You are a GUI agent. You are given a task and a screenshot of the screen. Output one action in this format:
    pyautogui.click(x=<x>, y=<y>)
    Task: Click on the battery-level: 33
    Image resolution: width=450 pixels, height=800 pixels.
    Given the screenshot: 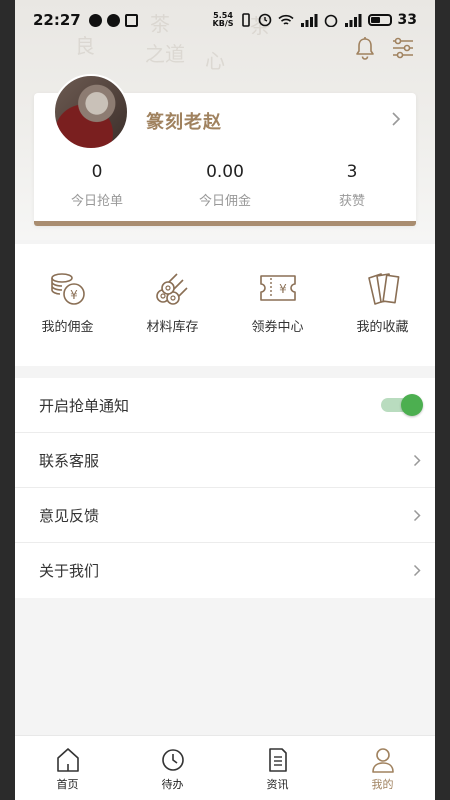 What is the action you would take?
    pyautogui.click(x=407, y=20)
    